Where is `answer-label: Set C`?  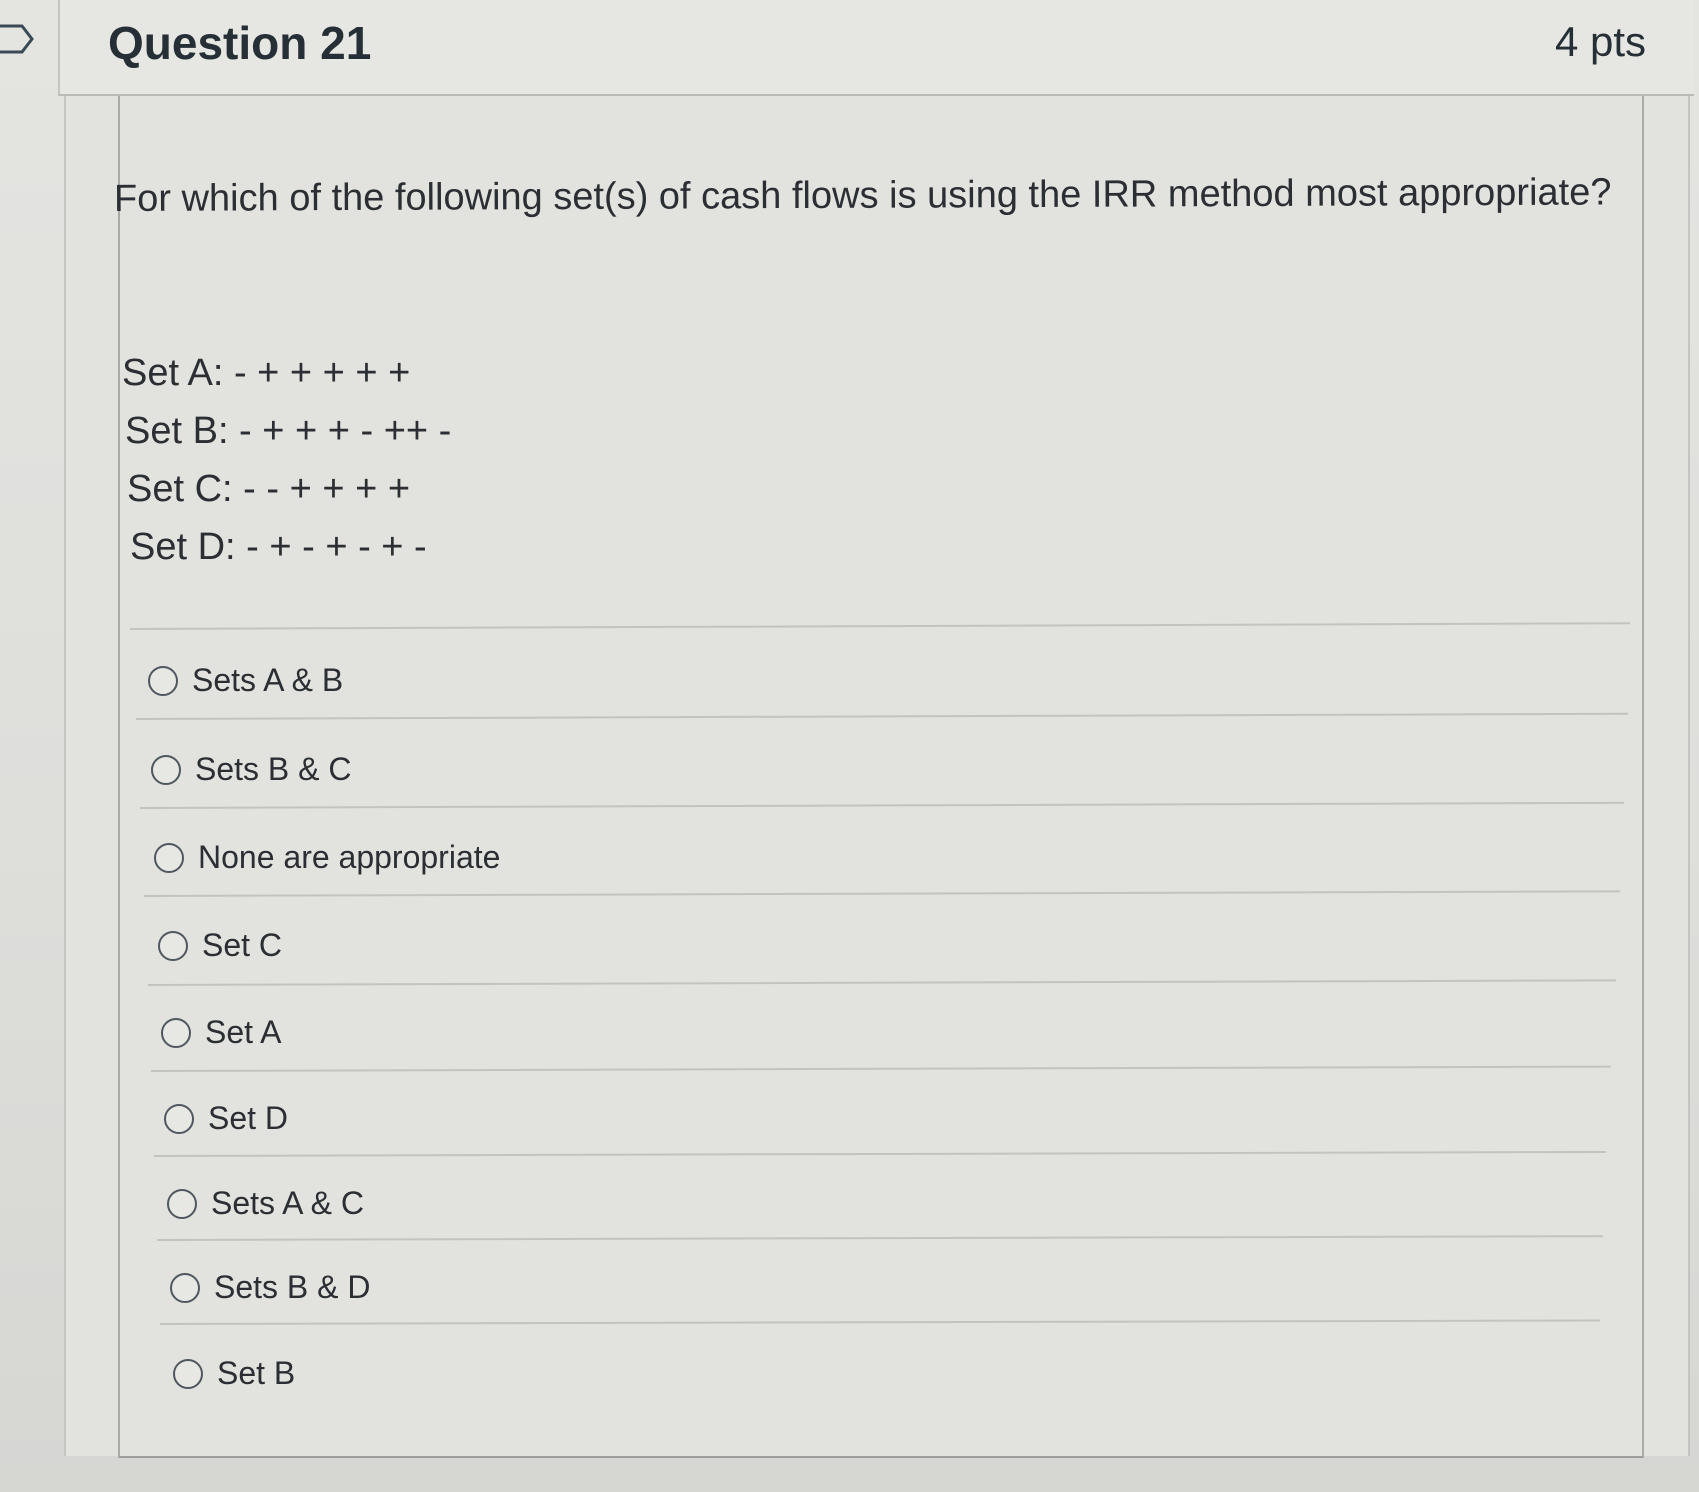 answer-label: Set C is located at coordinates (242, 945).